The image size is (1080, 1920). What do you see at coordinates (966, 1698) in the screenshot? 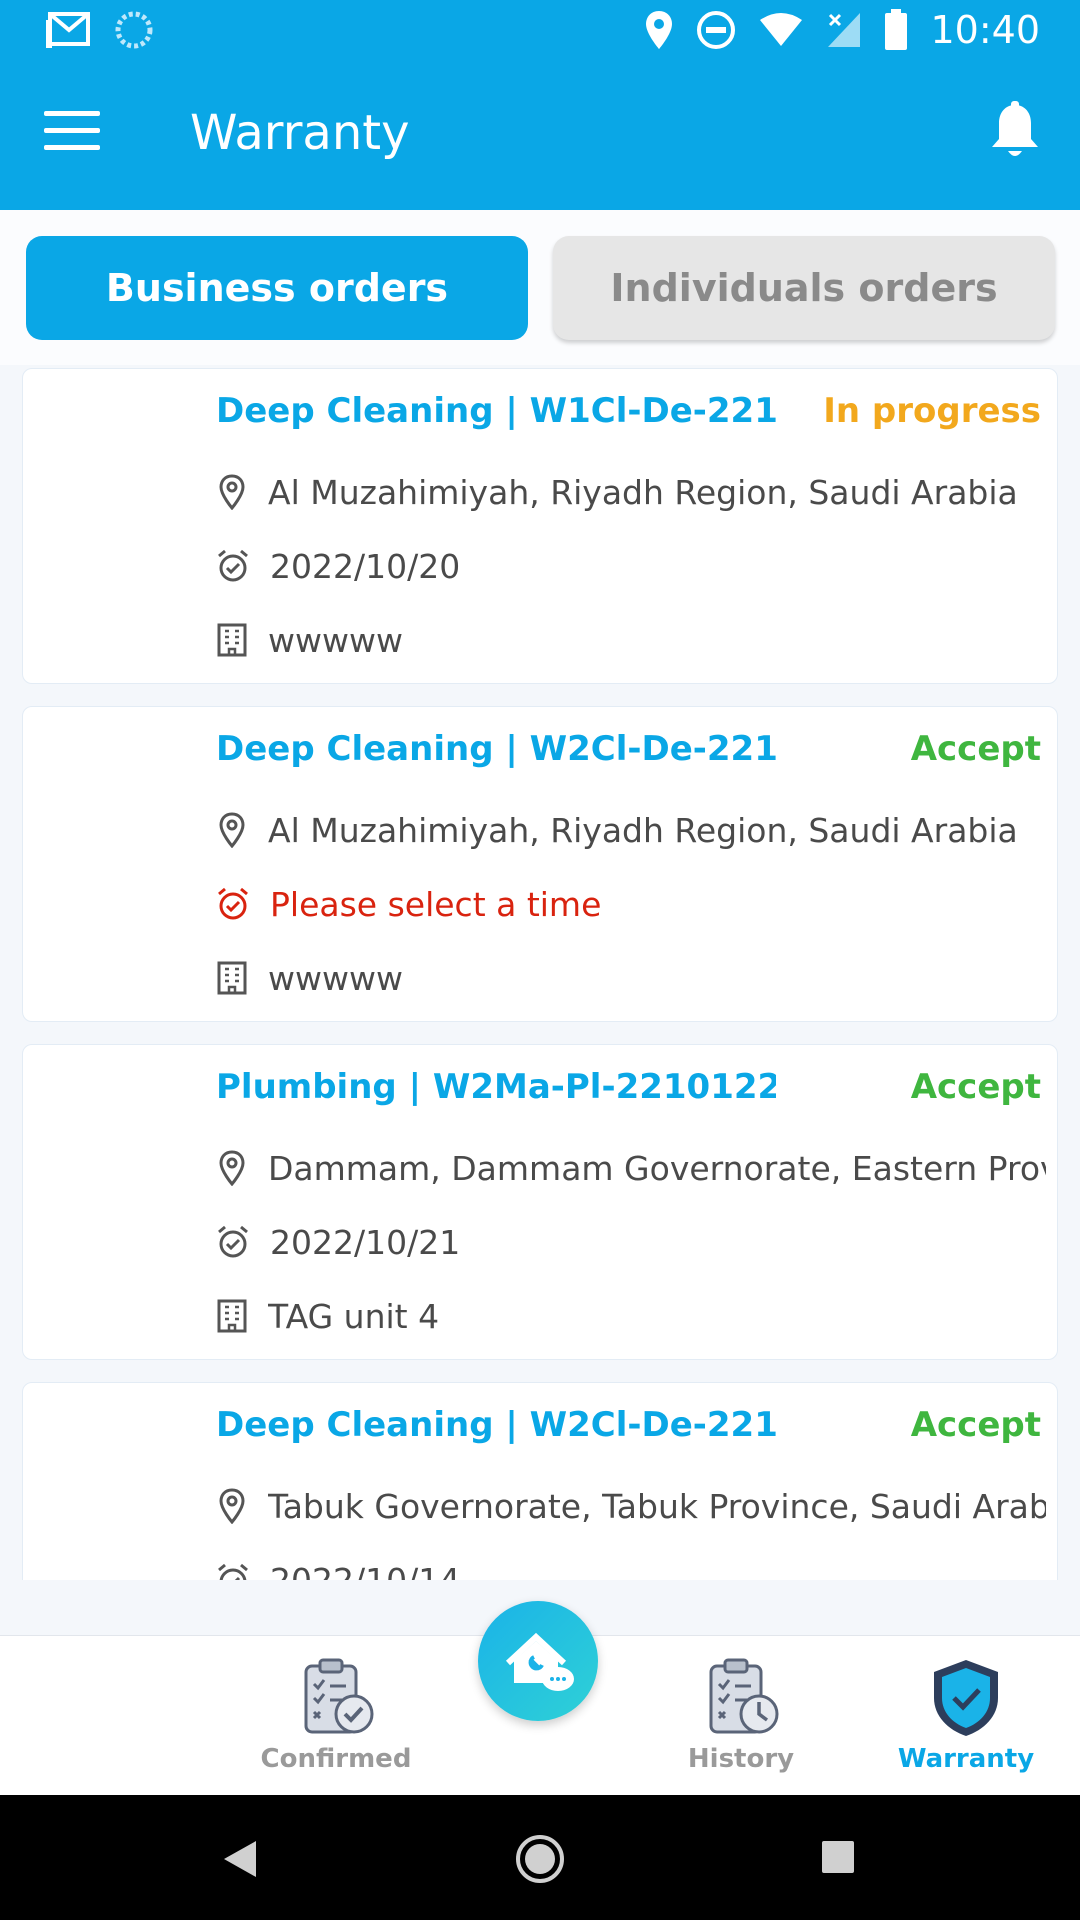
I see `shield-check-icon` at bounding box center [966, 1698].